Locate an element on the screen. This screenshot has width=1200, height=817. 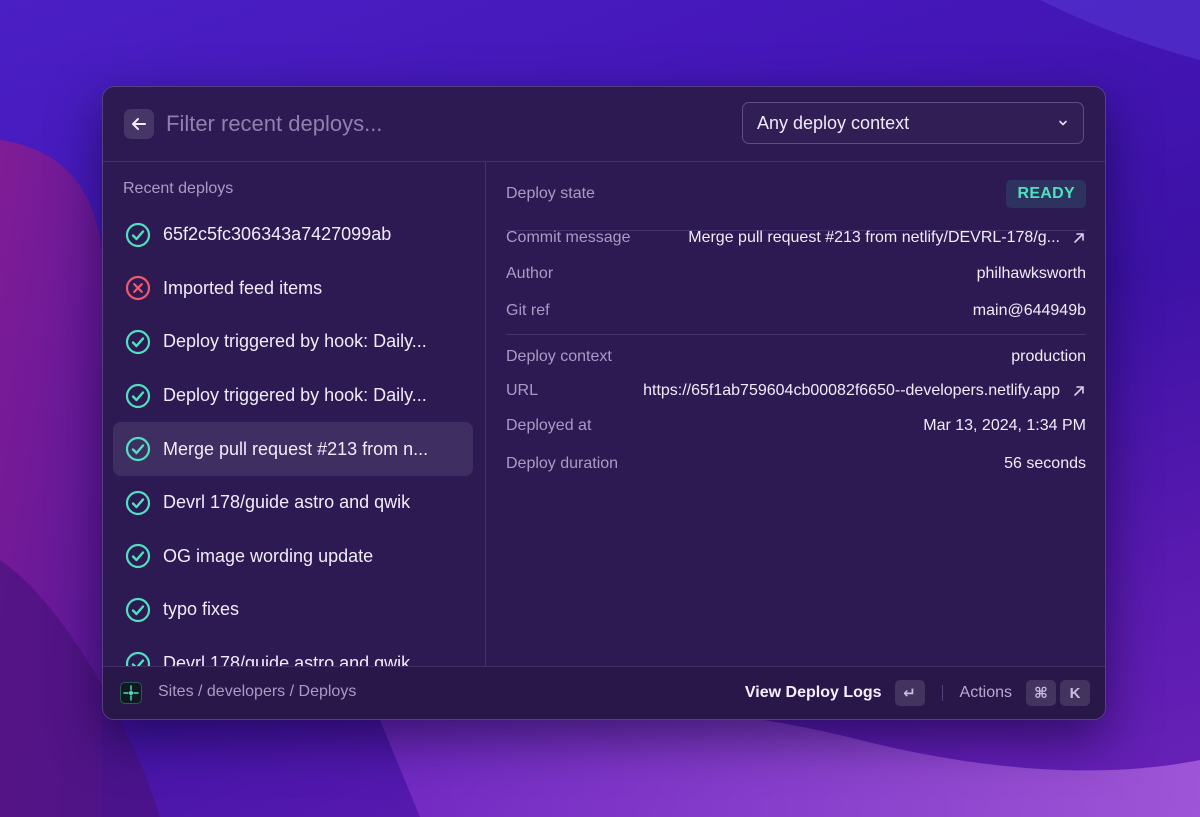
deploy-duration-row: Deploy duration 56 seconds is located at coordinates (796, 464).